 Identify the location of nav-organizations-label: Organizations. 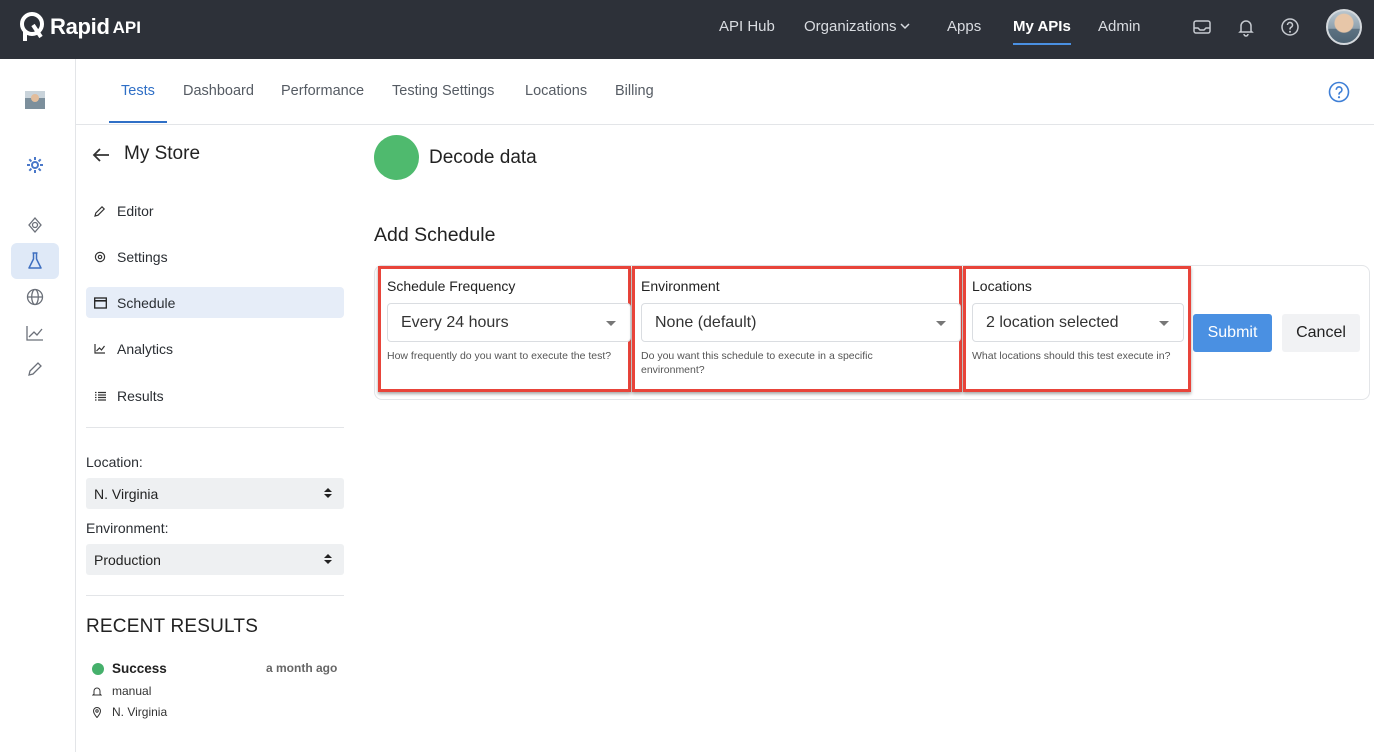
(850, 26).